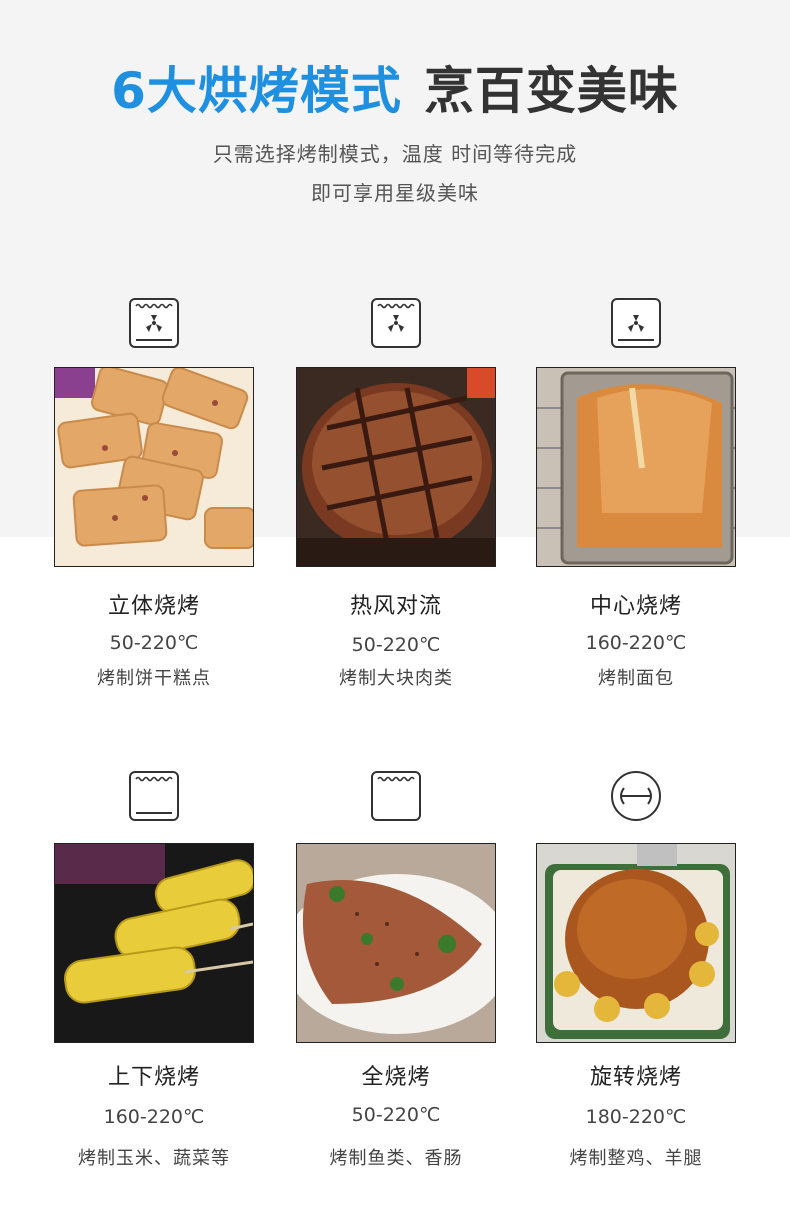  I want to click on mode-name: 热风对流, so click(395, 606).